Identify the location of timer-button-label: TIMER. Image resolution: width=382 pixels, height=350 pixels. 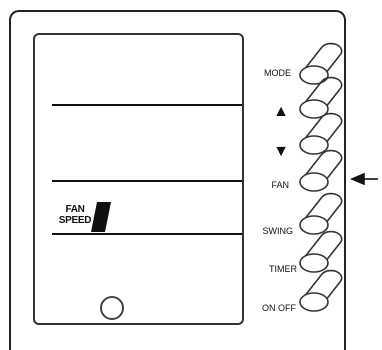
(275, 269).